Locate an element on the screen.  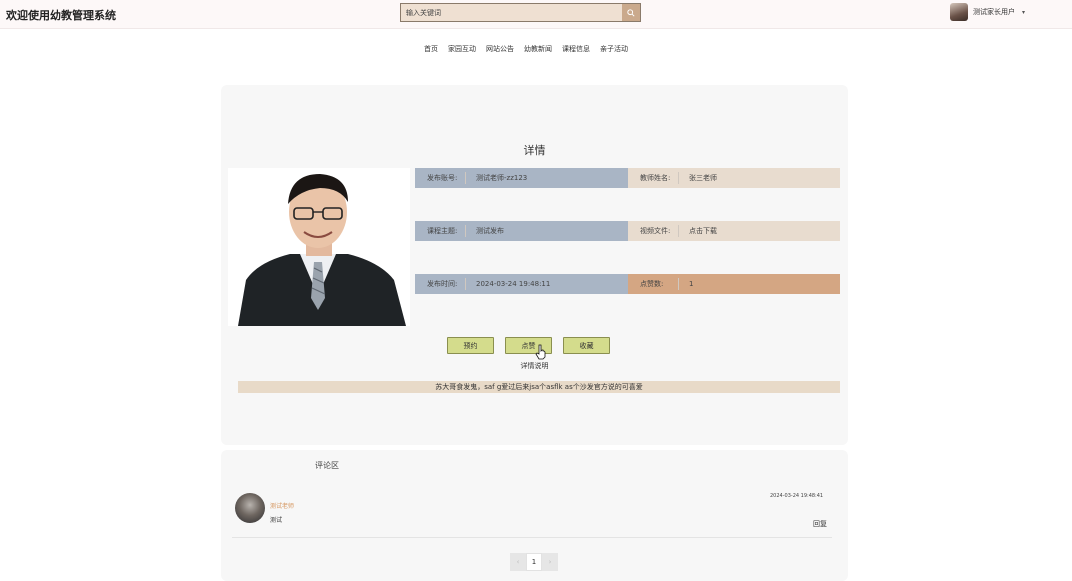
description-label: 详情说明 is located at coordinates (534, 366).